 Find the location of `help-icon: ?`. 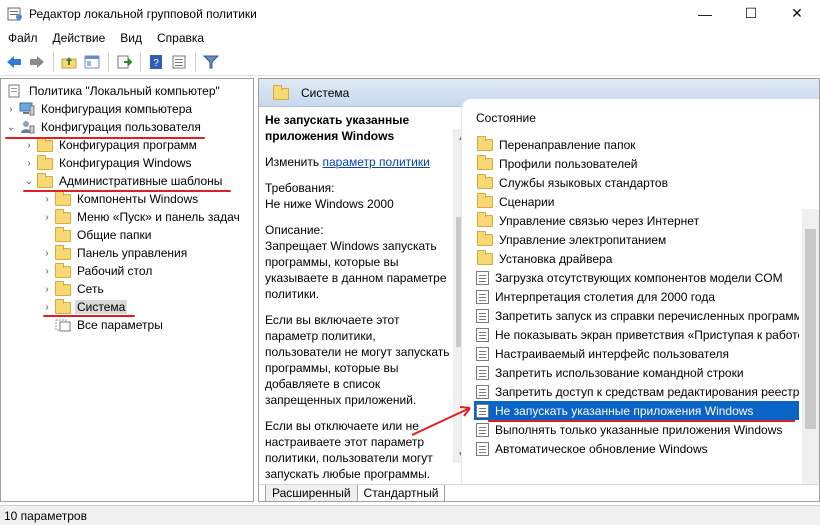

help-icon: ? is located at coordinates (156, 62).